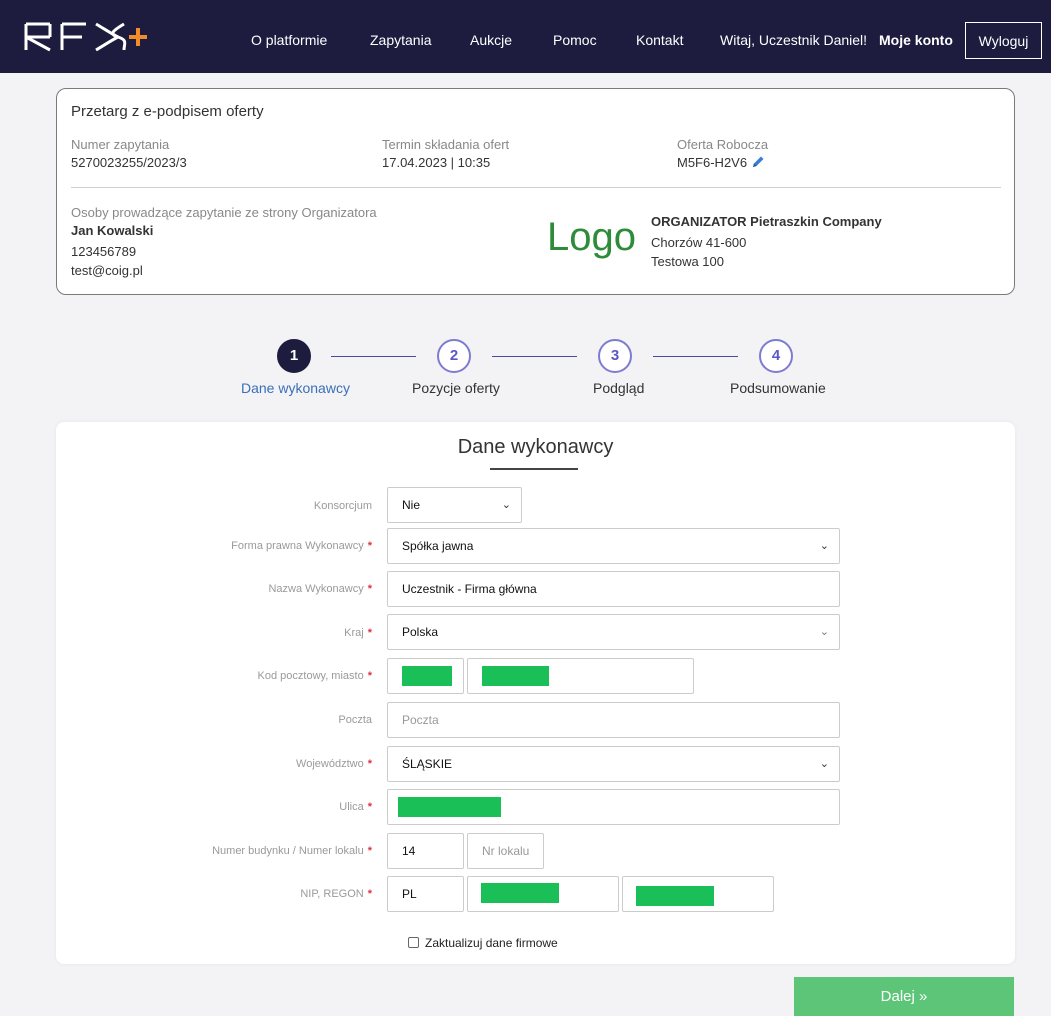 This screenshot has width=1051, height=1016. Describe the element at coordinates (120, 144) in the screenshot. I see `request-number-label: Numer zapytania` at that location.